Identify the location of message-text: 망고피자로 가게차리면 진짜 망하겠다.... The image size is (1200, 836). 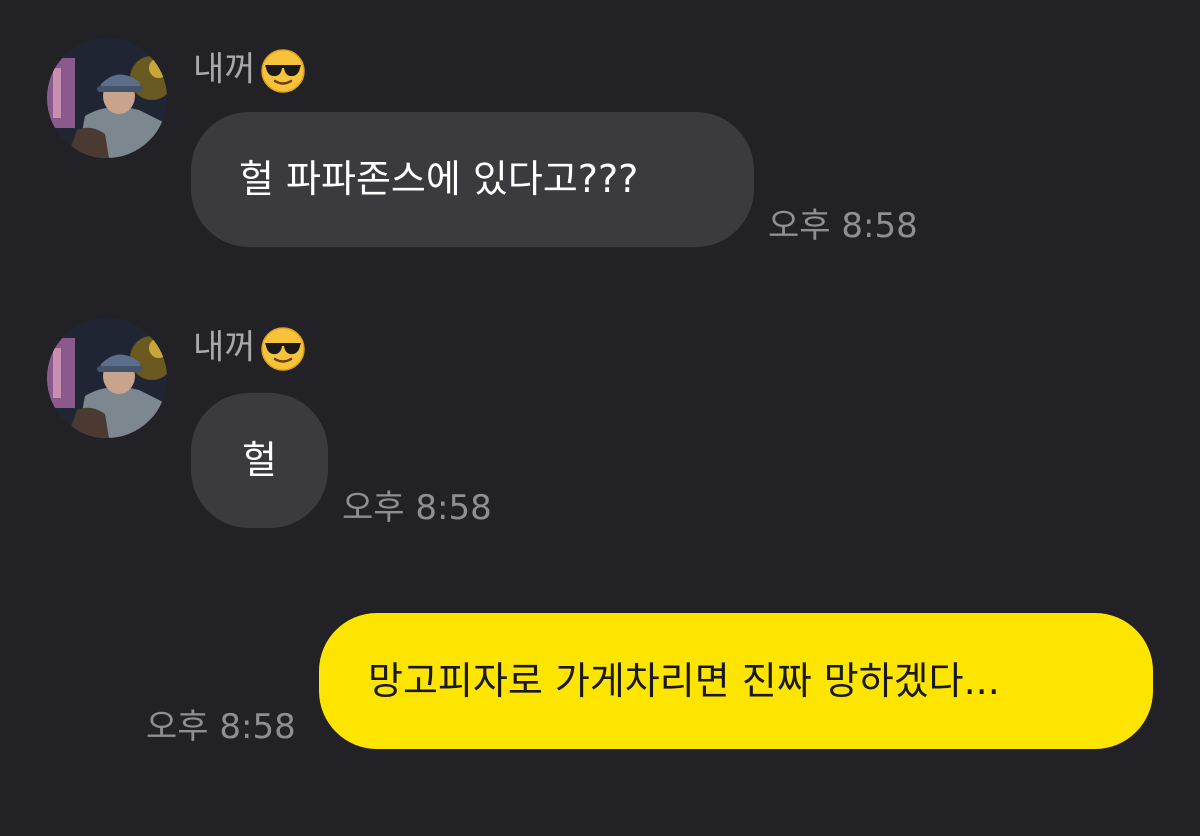
(684, 681).